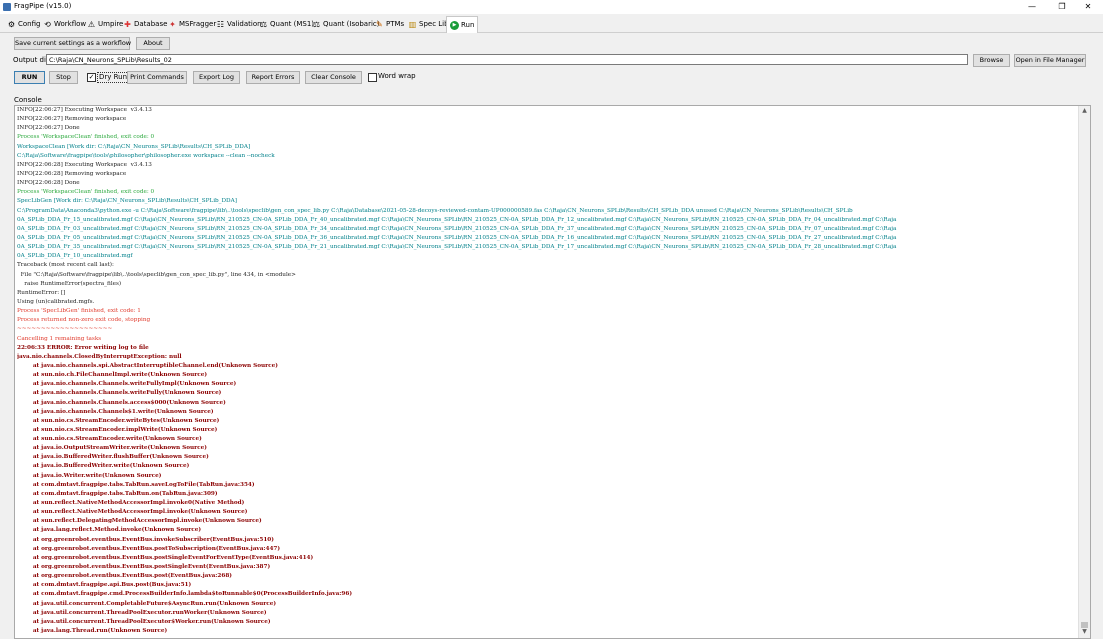 Image resolution: width=1103 pixels, height=639 pixels. What do you see at coordinates (1084, 632) in the screenshot?
I see `scroll-down-icon: ▼` at bounding box center [1084, 632].